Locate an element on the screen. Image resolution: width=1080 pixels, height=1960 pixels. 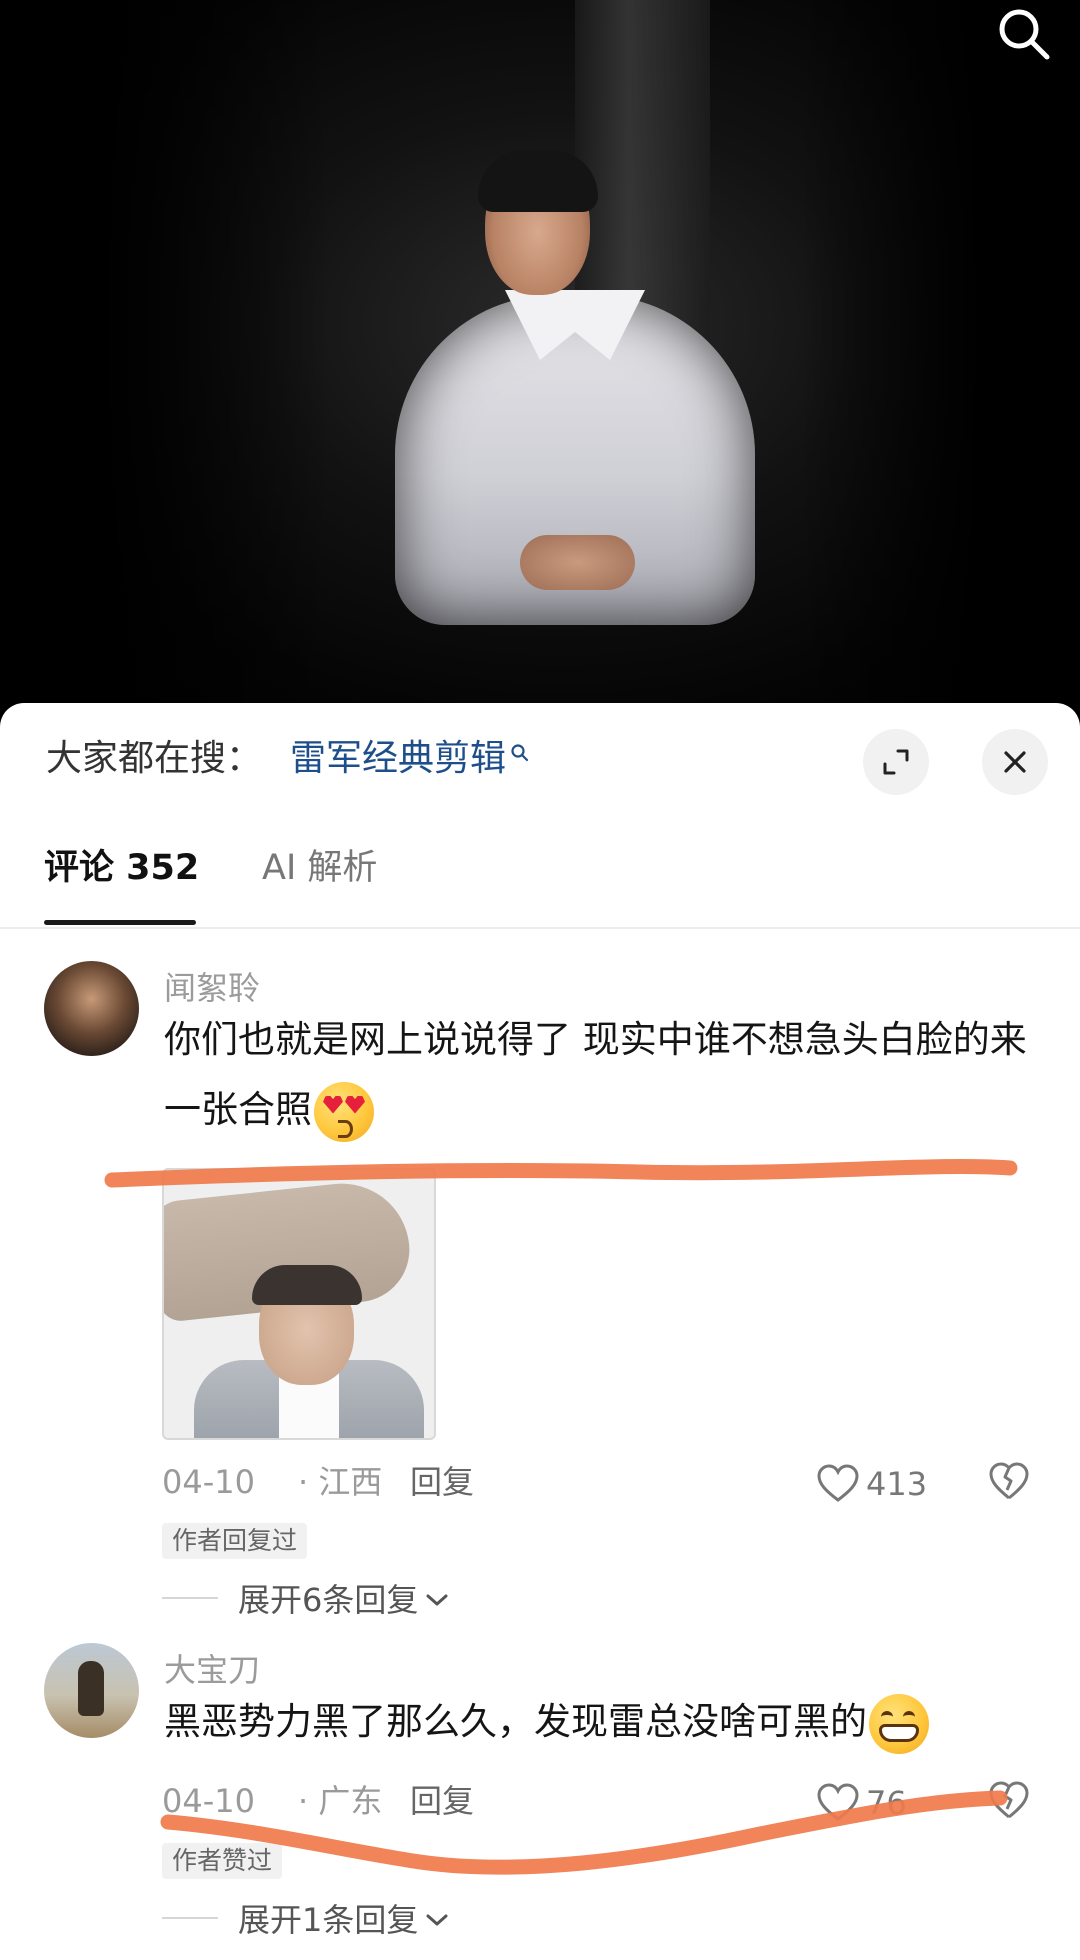
person-hands is located at coordinates (577, 562).